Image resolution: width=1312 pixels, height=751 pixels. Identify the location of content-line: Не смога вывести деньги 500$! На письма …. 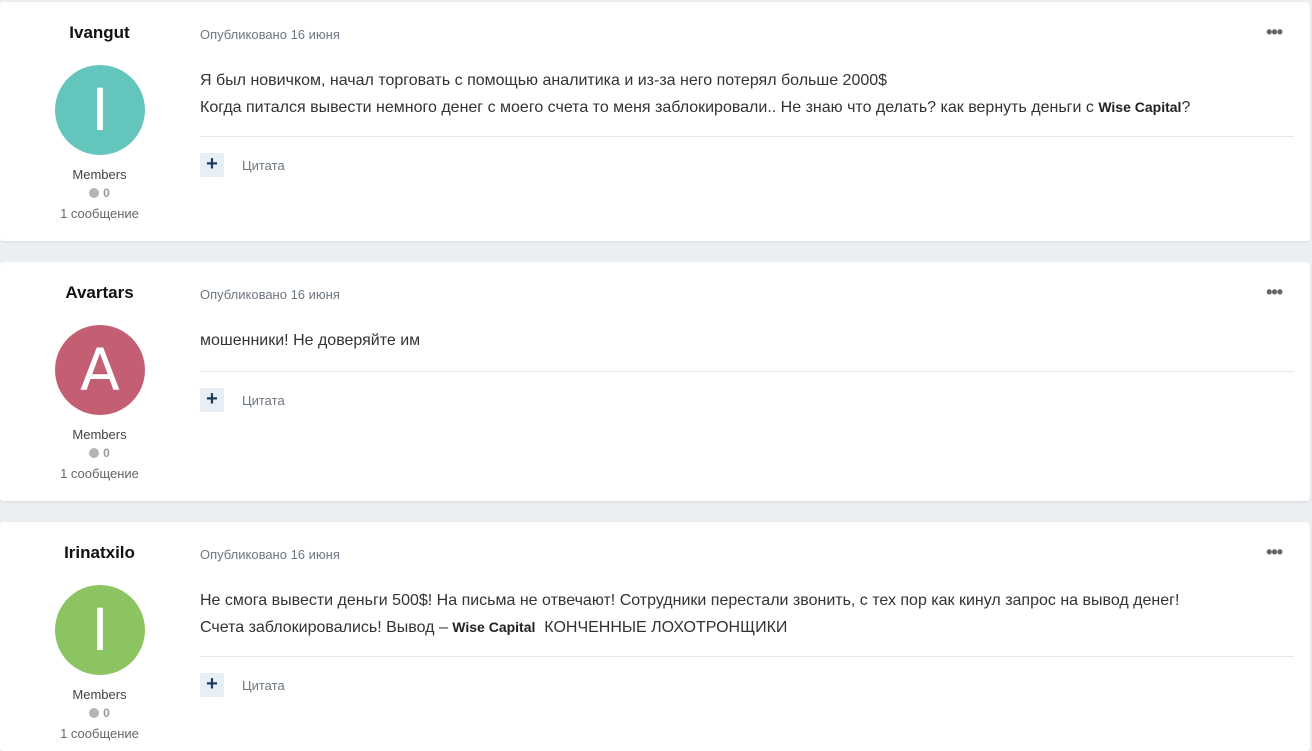
(690, 600).